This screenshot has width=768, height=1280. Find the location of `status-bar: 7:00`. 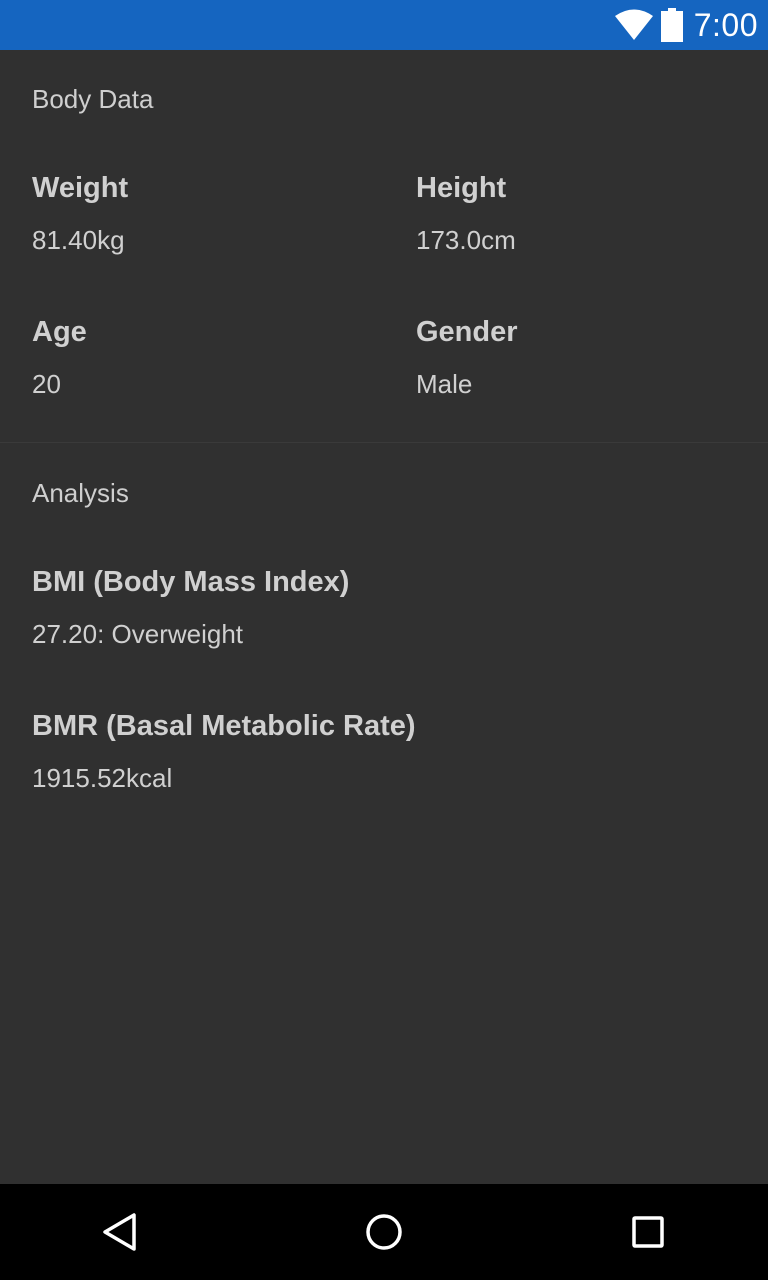

status-bar: 7:00 is located at coordinates (384, 25).